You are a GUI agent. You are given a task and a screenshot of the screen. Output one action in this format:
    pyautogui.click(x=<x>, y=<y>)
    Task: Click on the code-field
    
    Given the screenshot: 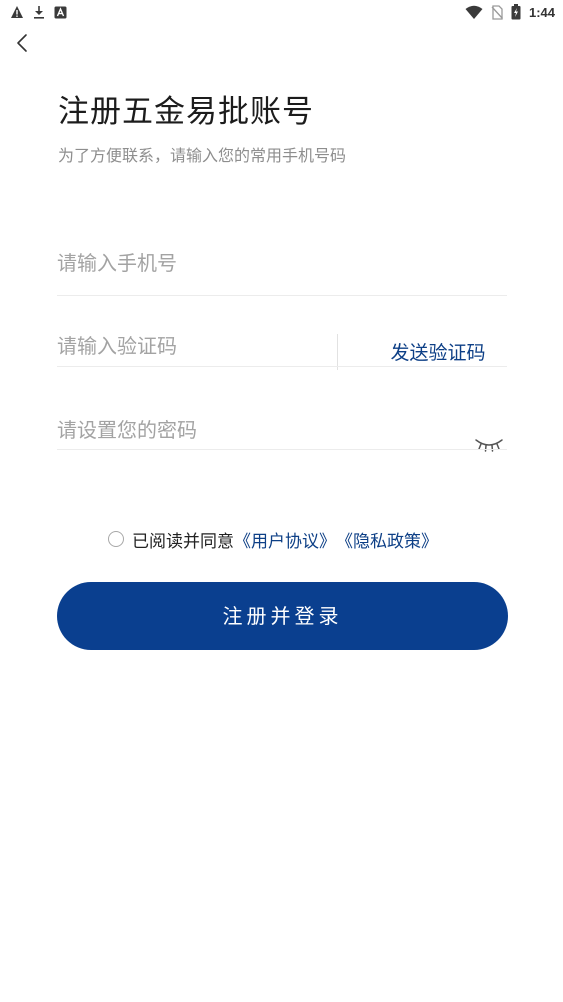 What is the action you would take?
    pyautogui.click(x=192, y=346)
    